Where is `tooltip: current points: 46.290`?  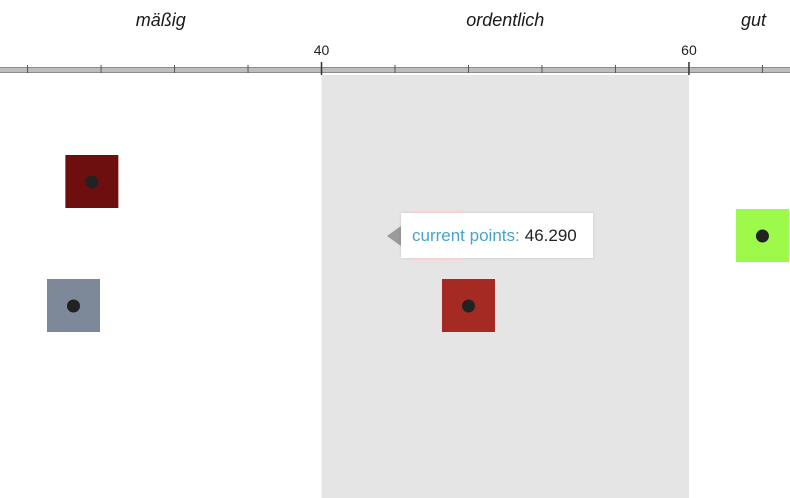
tooltip: current points: 46.290 is located at coordinates (497, 235).